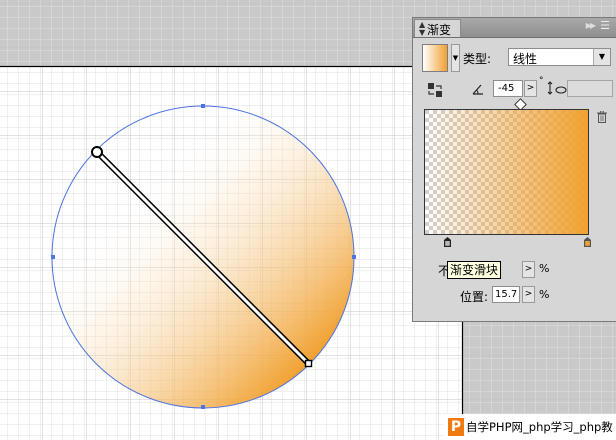  Describe the element at coordinates (354, 257) in the screenshot. I see `anchor-point-right` at that location.